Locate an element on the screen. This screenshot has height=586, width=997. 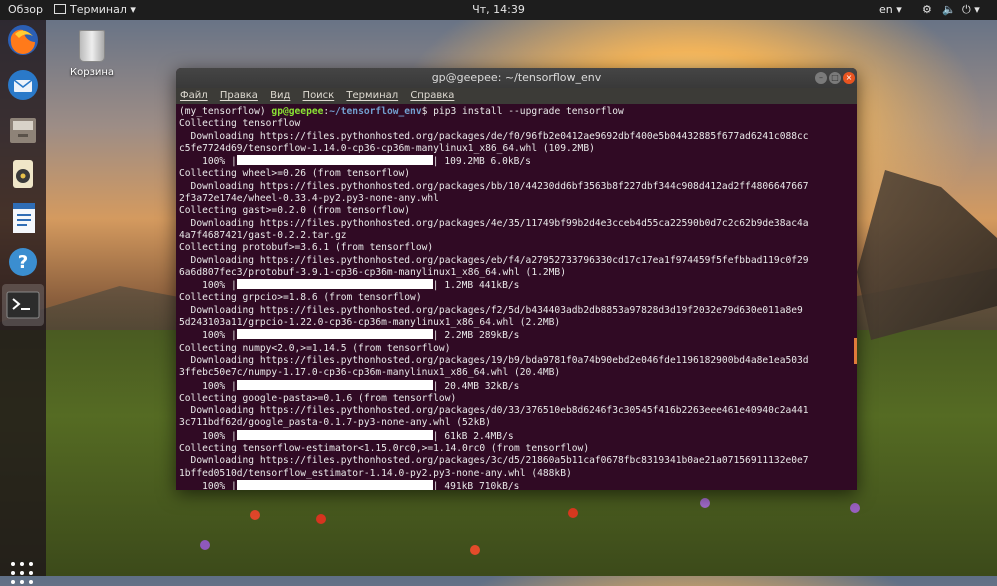
progress-stats: | 109.2MB 6.0kB/s is located at coordinates (481, 162).